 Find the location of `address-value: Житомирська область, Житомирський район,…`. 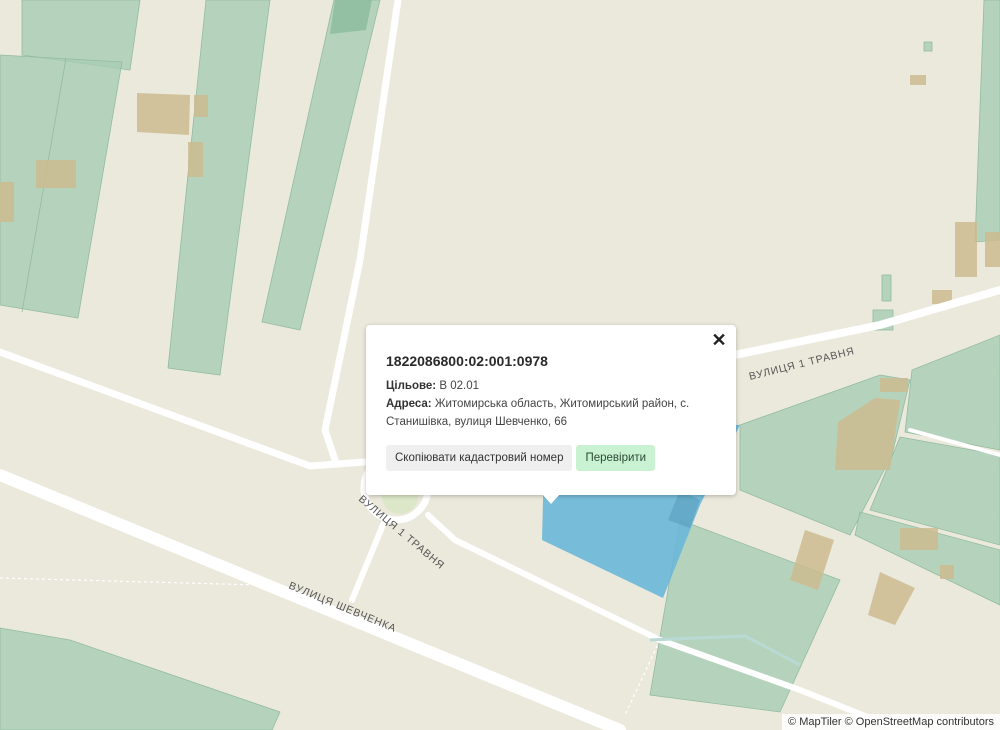

address-value: Житомирська область, Житомирський район,… is located at coordinates (538, 413).